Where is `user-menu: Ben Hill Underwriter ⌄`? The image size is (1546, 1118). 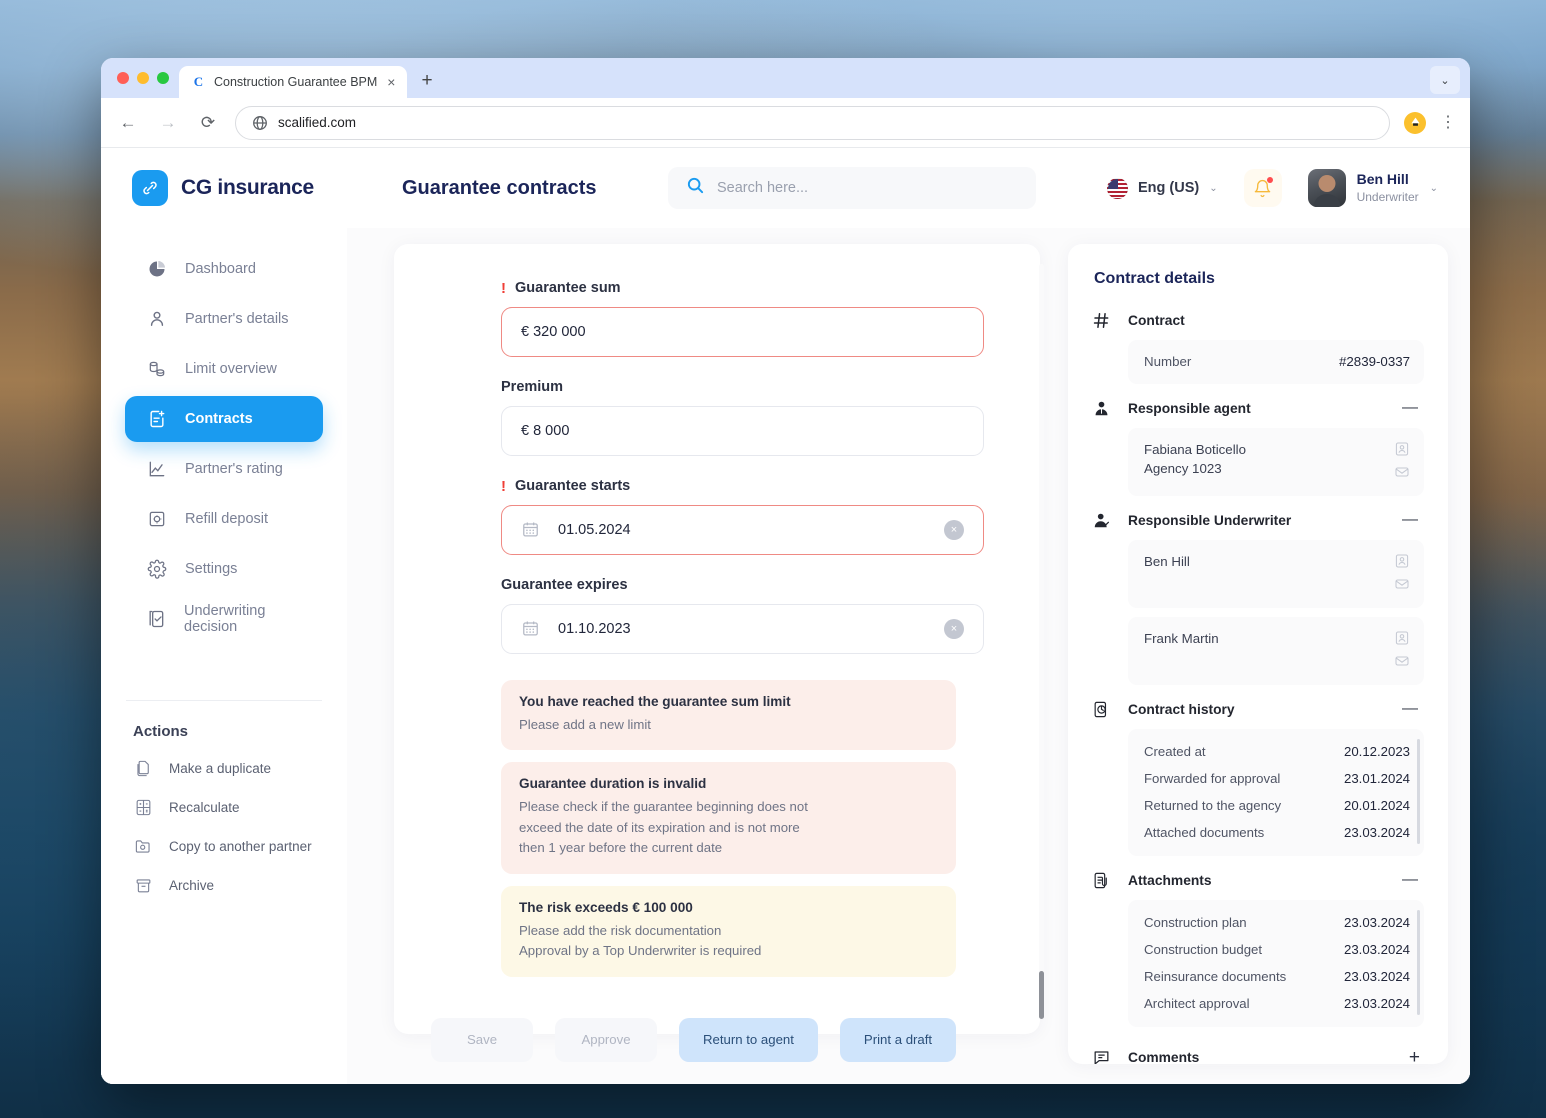 user-menu: Ben Hill Underwriter ⌄ is located at coordinates (1372, 188).